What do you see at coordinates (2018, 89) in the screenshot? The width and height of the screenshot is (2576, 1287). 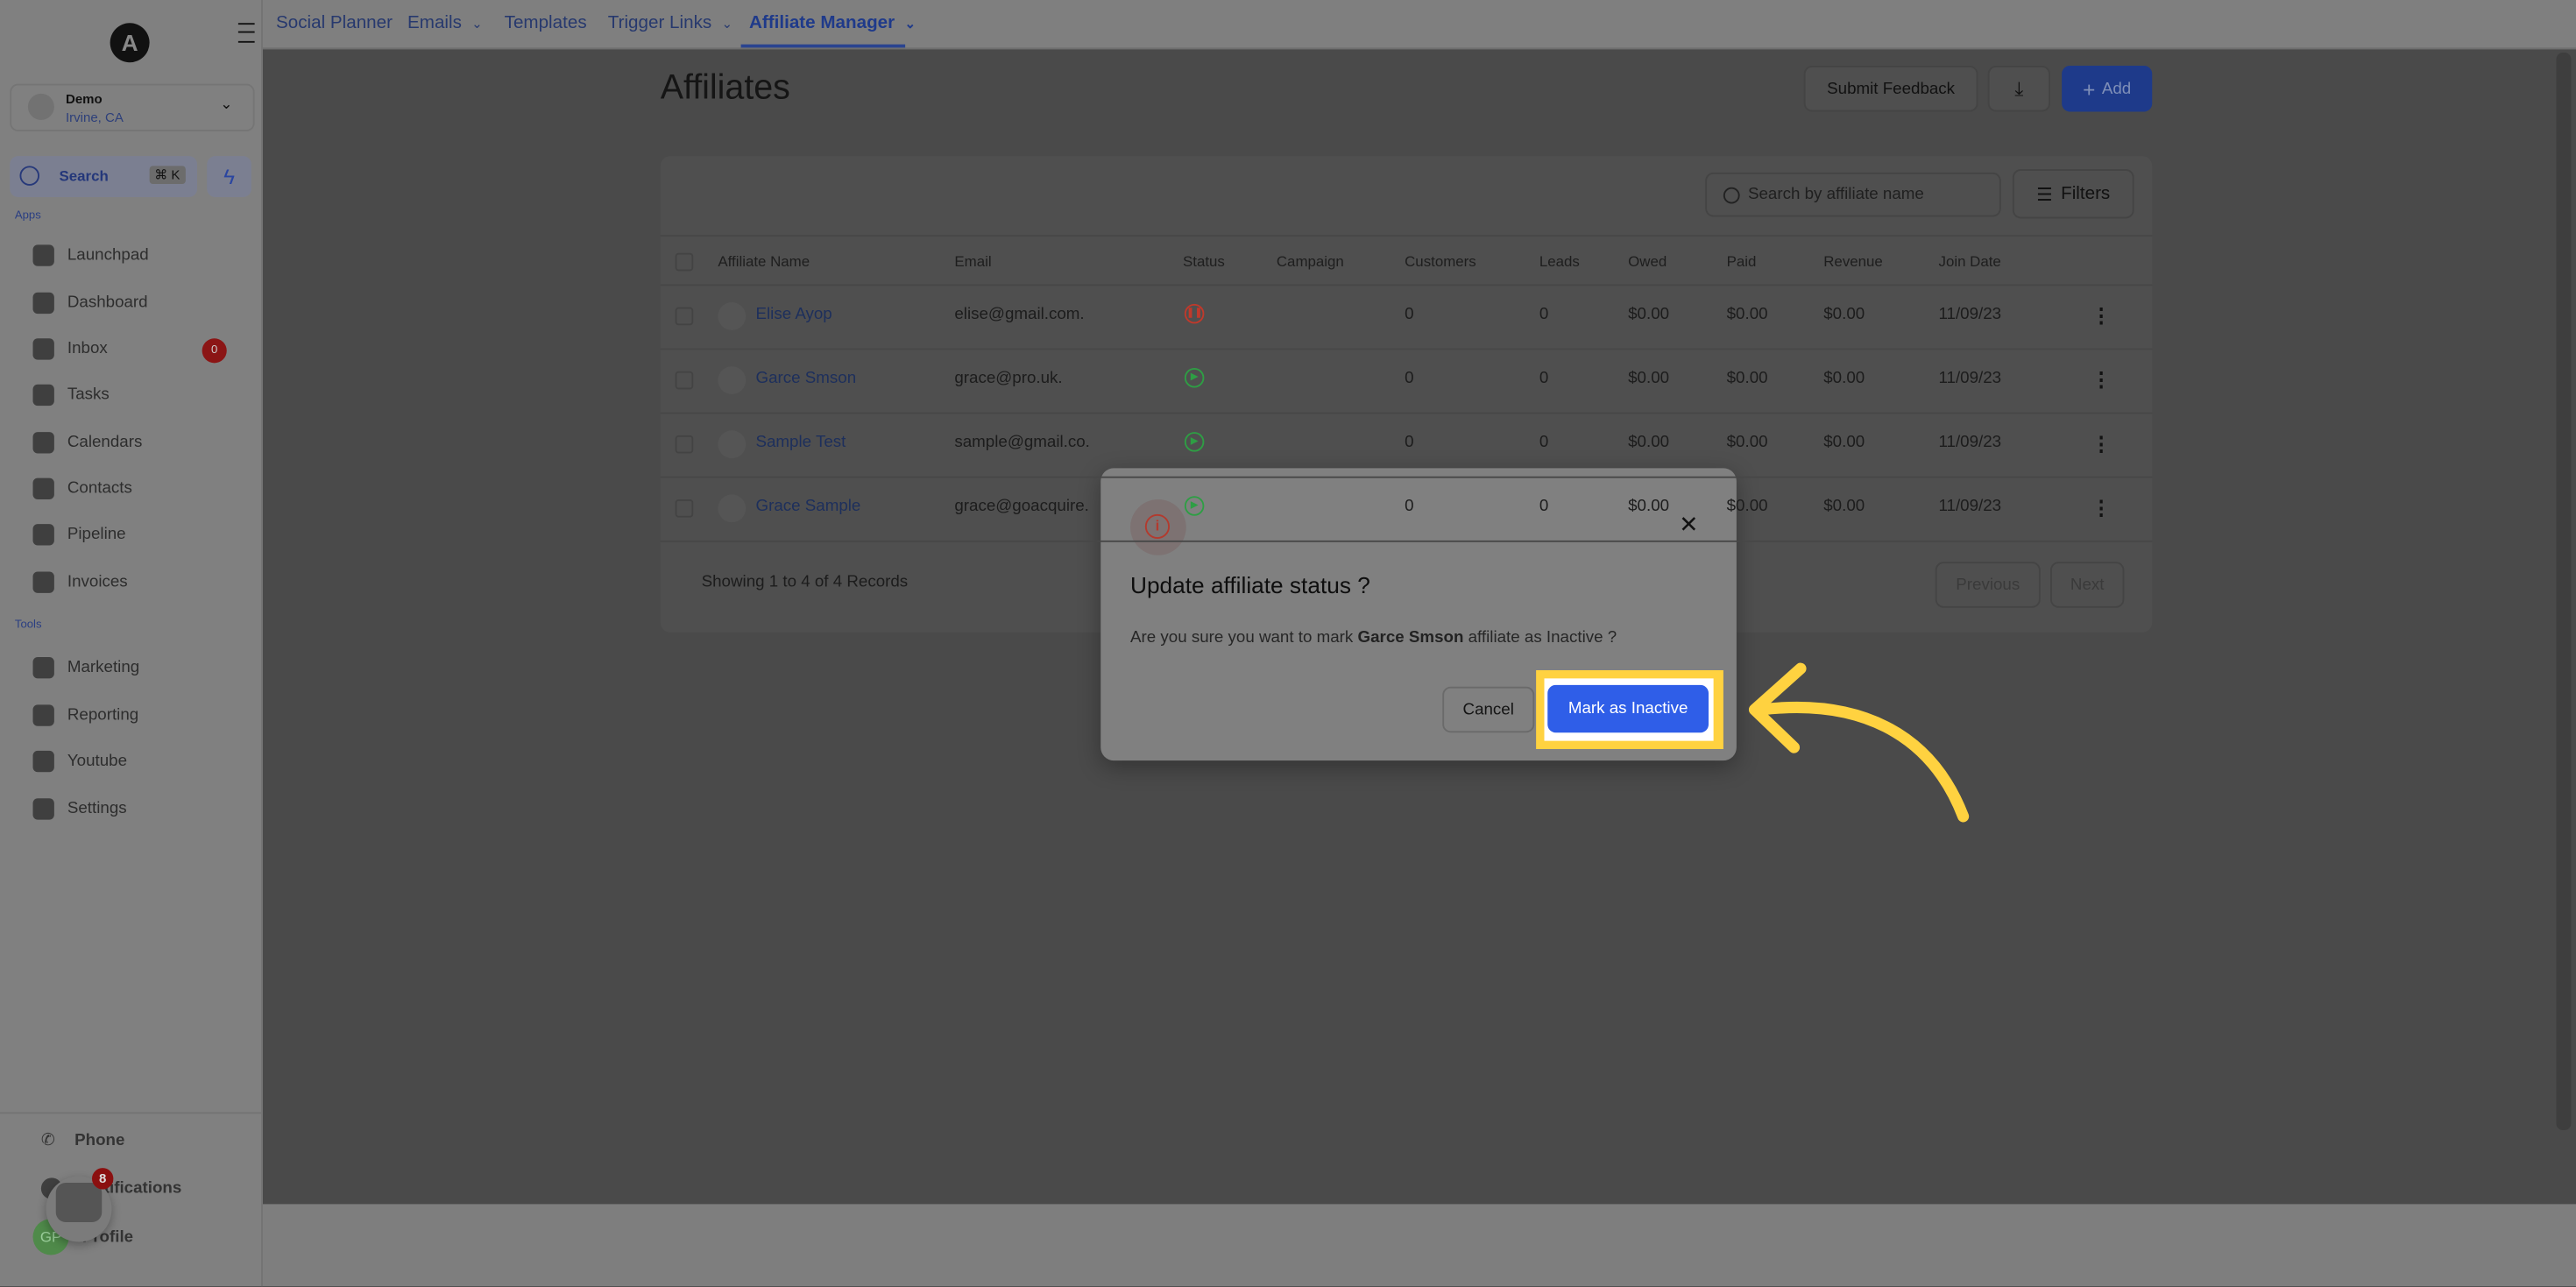 I see `download-button: ⤓` at bounding box center [2018, 89].